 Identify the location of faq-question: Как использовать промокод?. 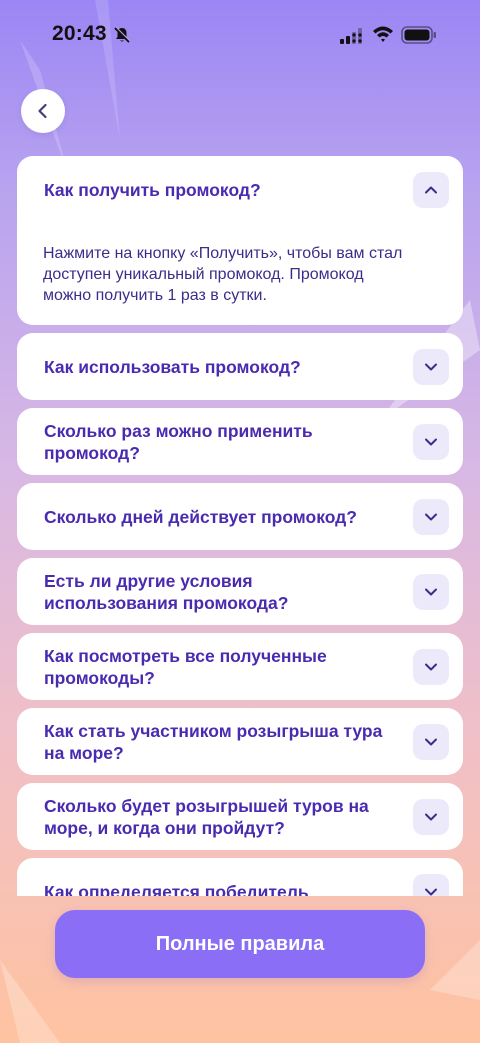
(172, 366).